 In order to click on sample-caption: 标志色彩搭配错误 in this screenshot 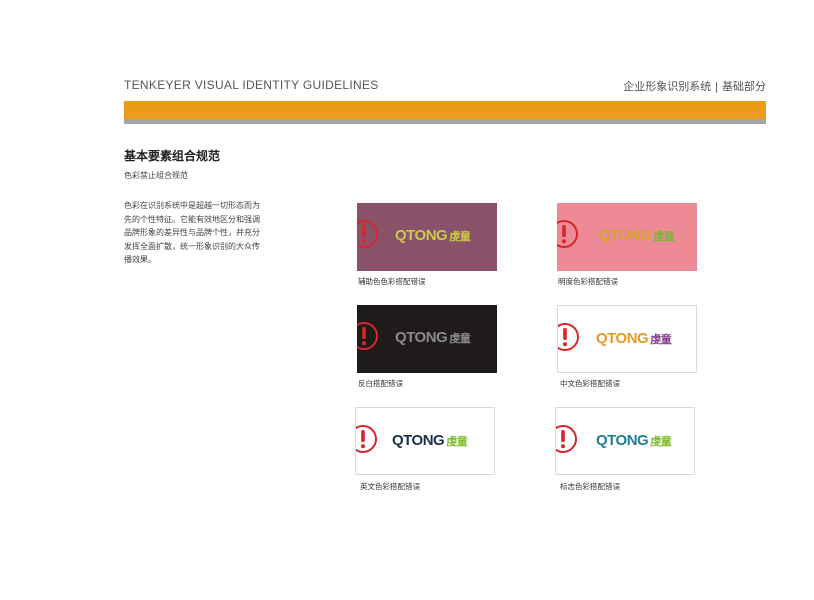, I will do `click(590, 486)`.